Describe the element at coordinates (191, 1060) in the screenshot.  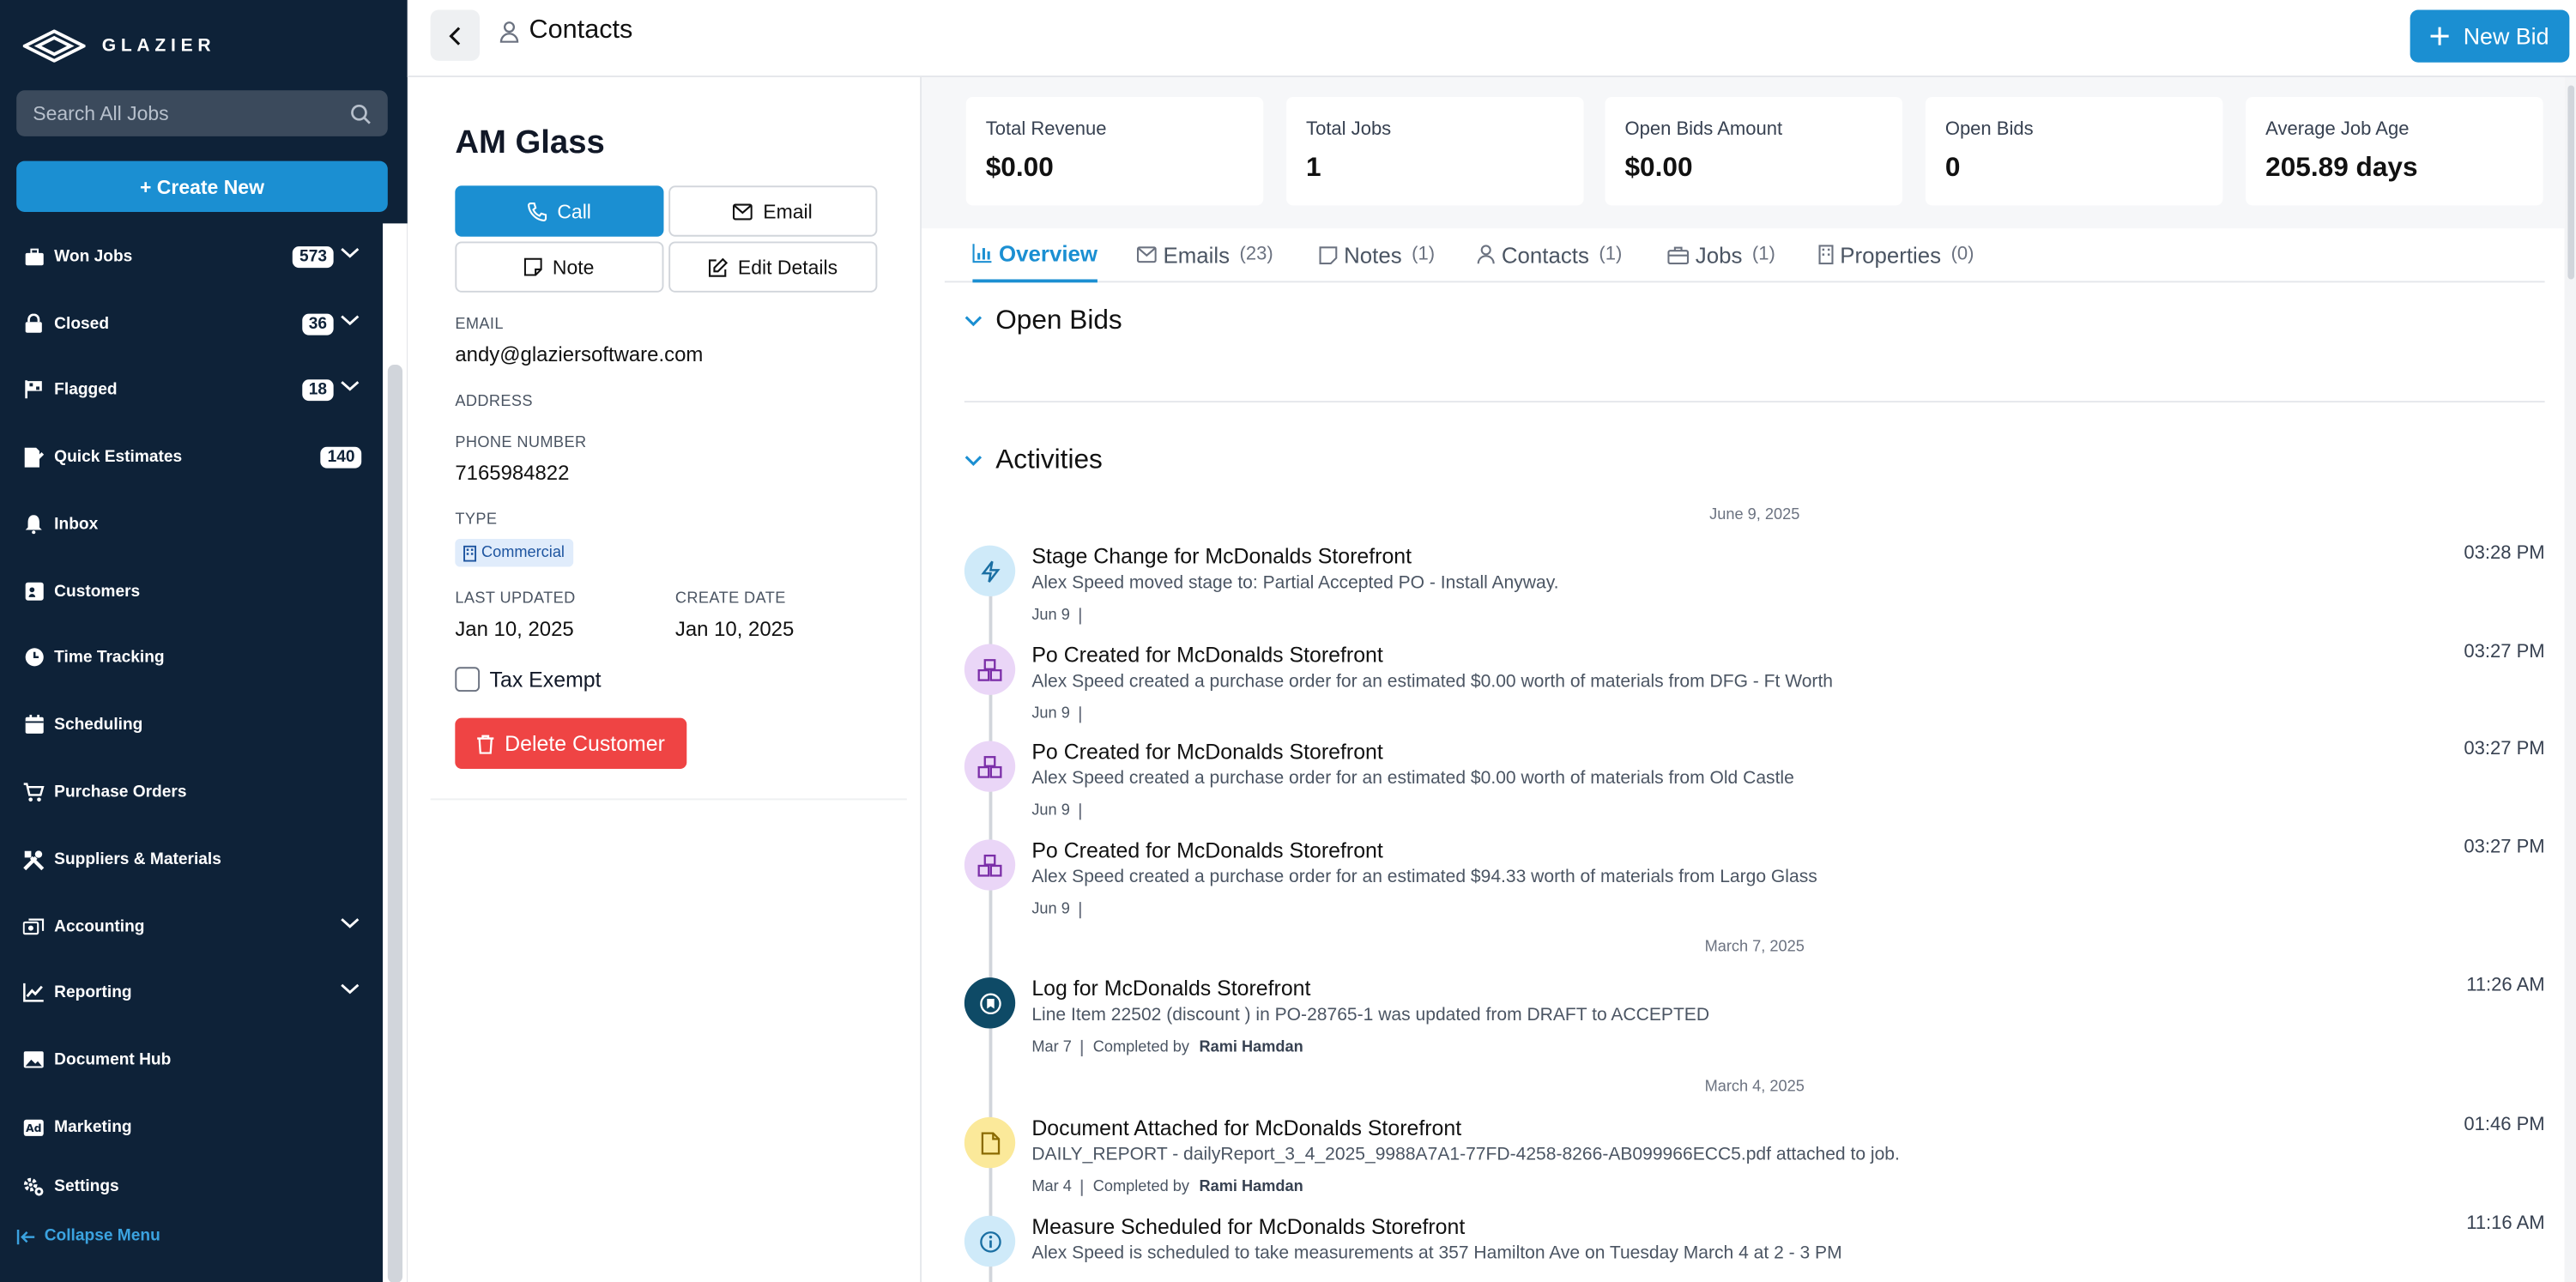
I see `sidebar-item-document-hub: Document Hub` at that location.